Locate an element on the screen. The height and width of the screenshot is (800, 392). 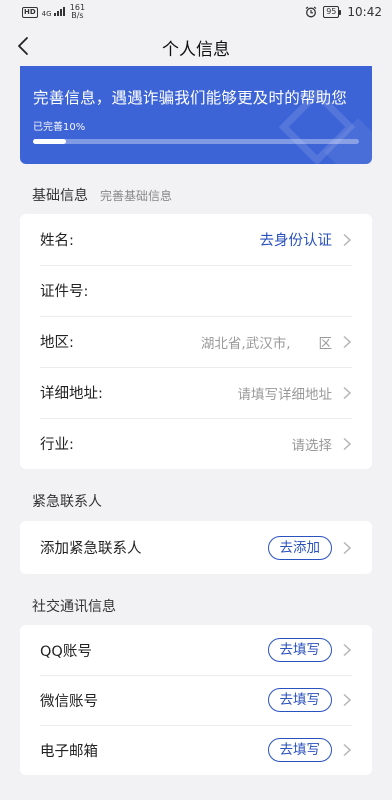
fill-email-button: 去填写 is located at coordinates (299, 750).